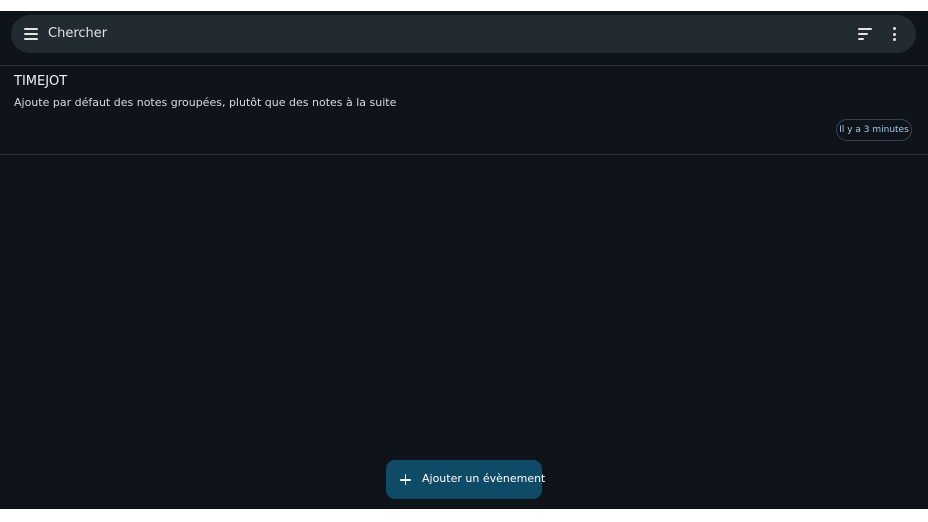 The width and height of the screenshot is (928, 522). What do you see at coordinates (41, 81) in the screenshot?
I see `note-title: TIMEJOT` at bounding box center [41, 81].